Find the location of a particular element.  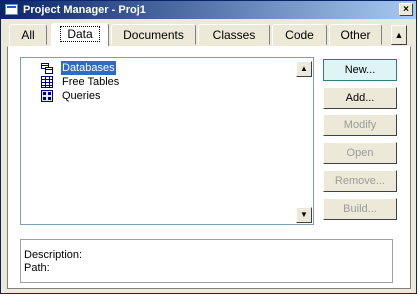

open-button: Open is located at coordinates (360, 153).